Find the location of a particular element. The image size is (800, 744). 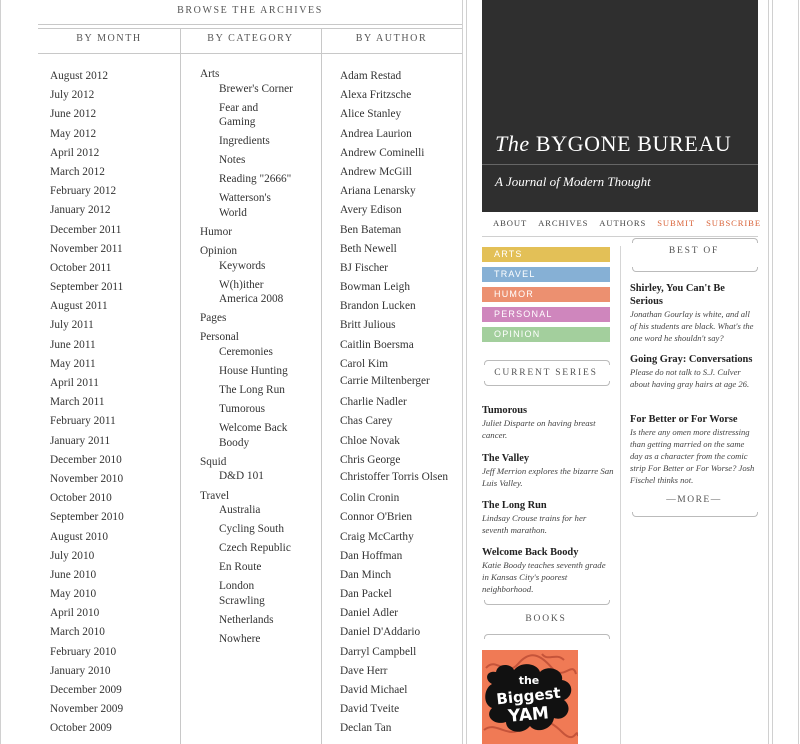

month-link: November 2011 is located at coordinates (87, 249).